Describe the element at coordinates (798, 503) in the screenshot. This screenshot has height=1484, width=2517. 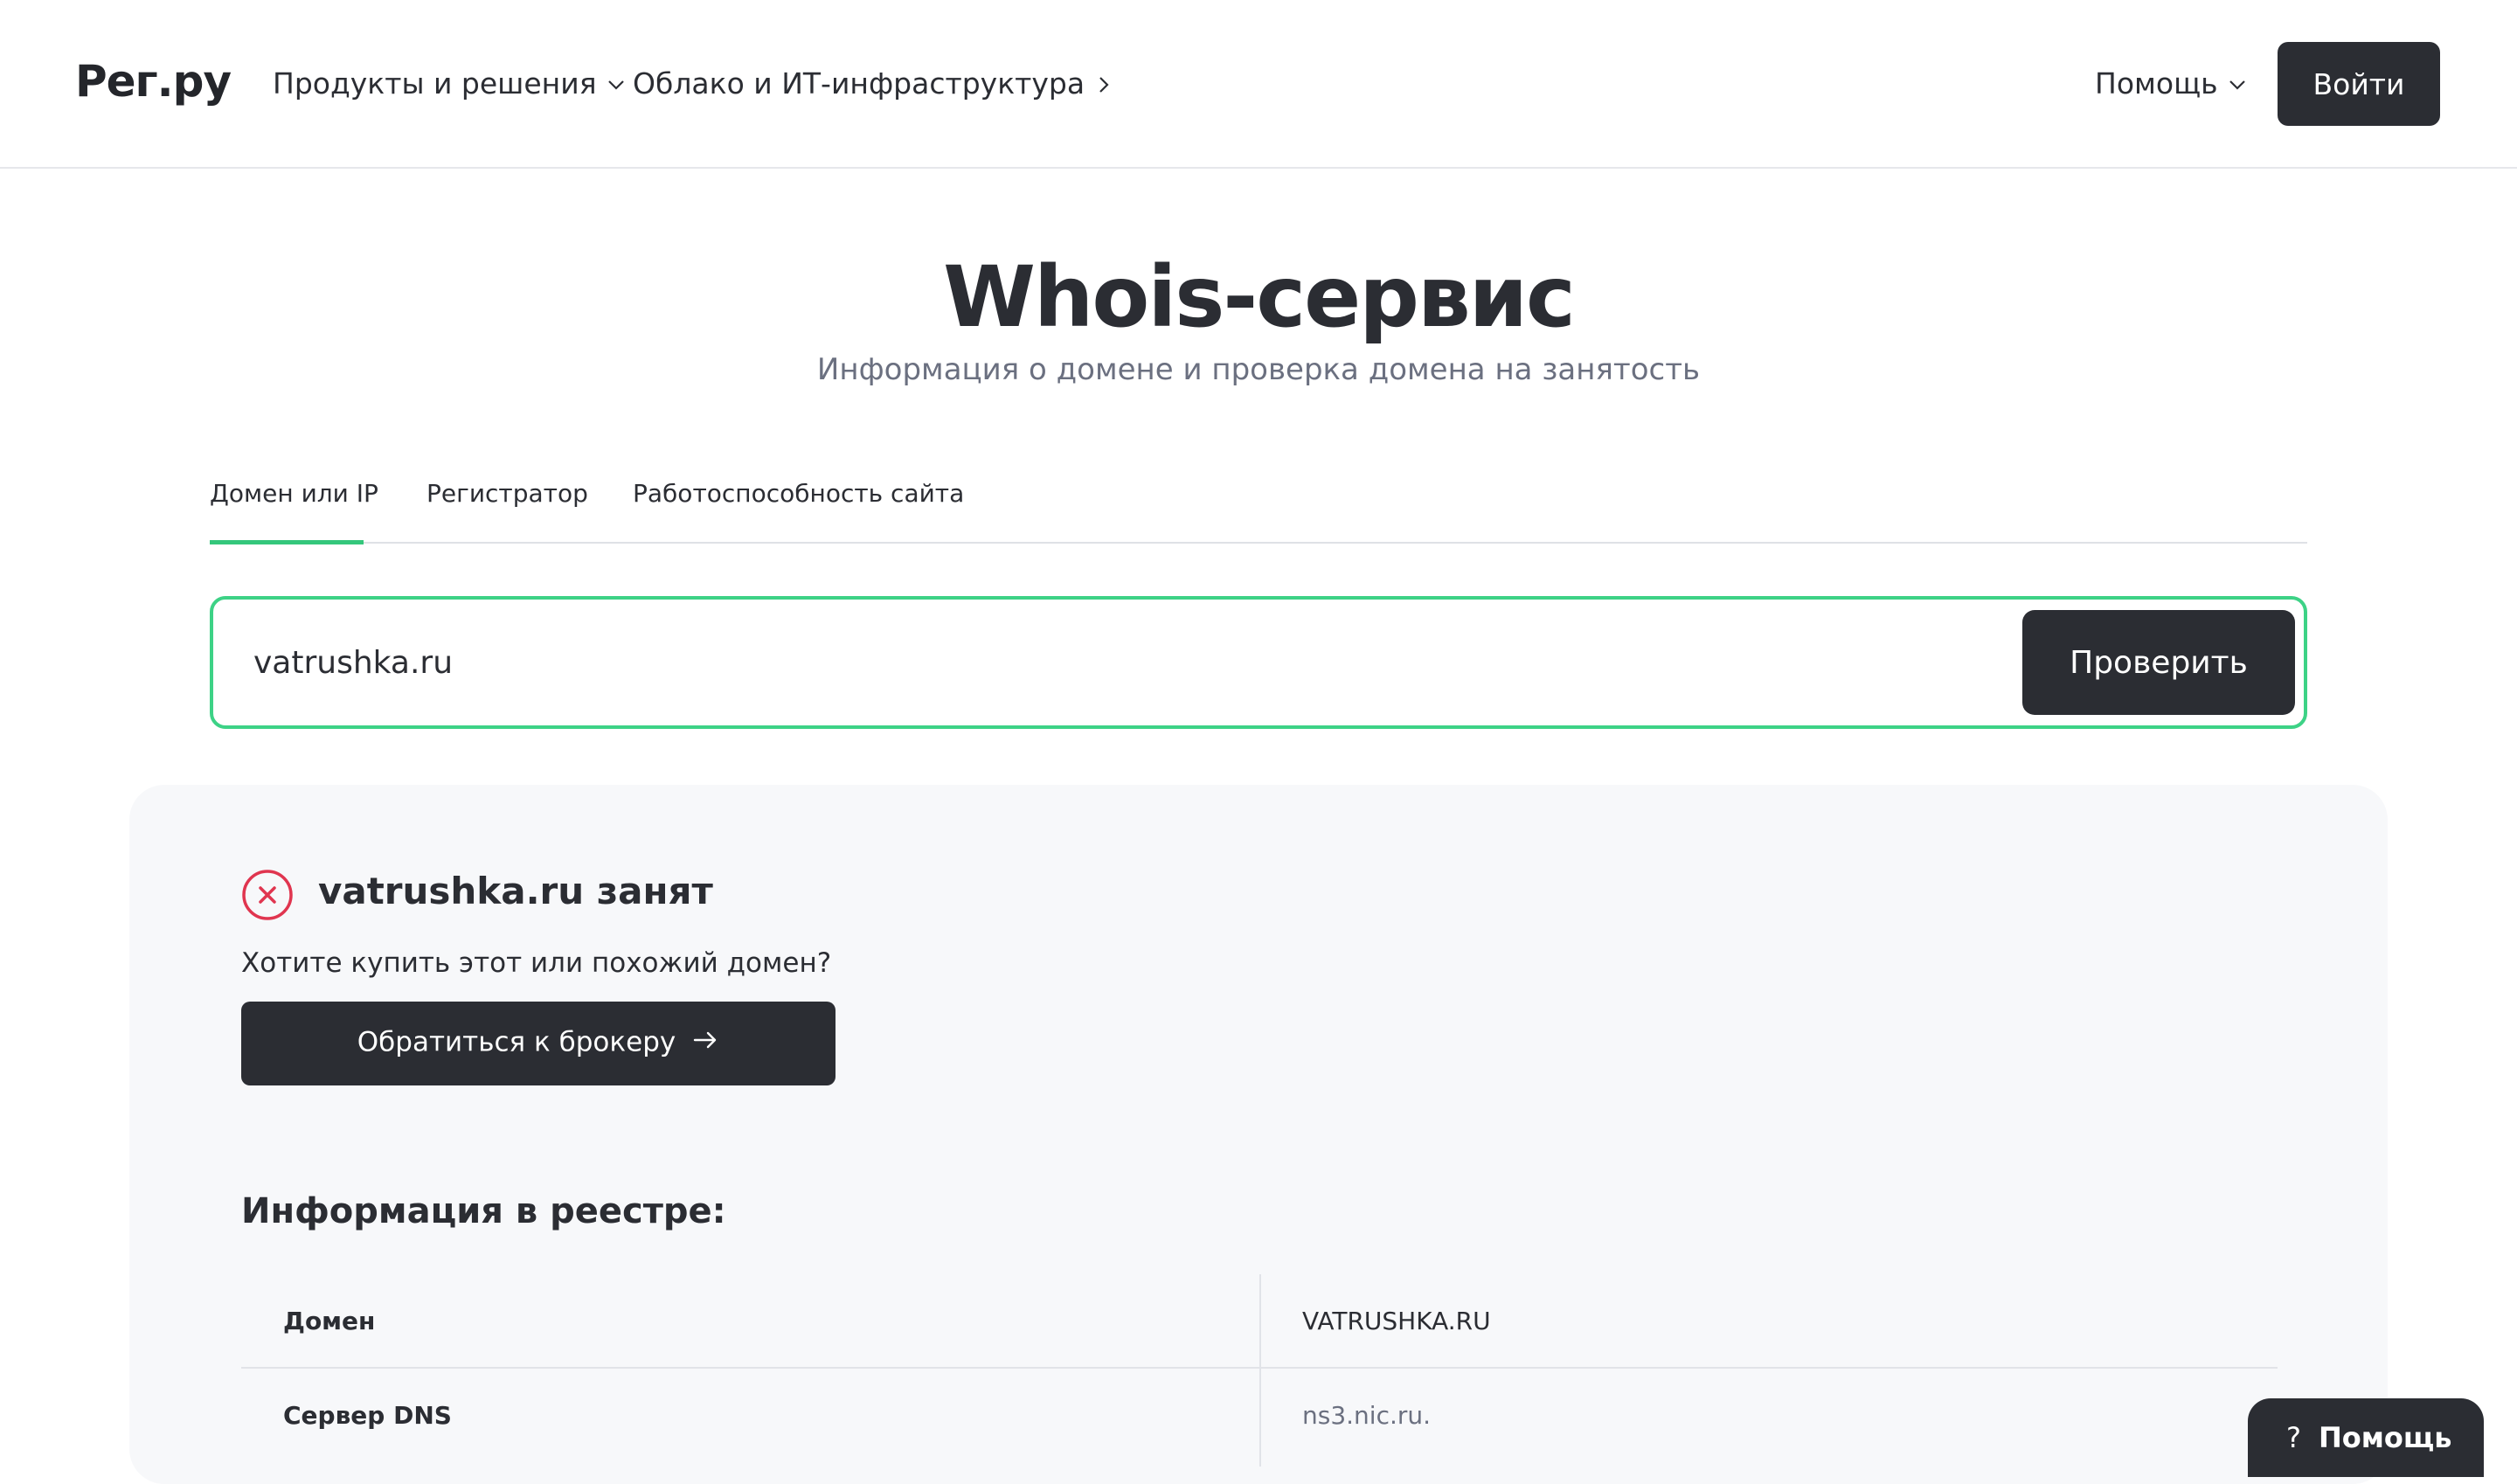
I see `tab-site-uptime: Работоспособность сайта` at that location.